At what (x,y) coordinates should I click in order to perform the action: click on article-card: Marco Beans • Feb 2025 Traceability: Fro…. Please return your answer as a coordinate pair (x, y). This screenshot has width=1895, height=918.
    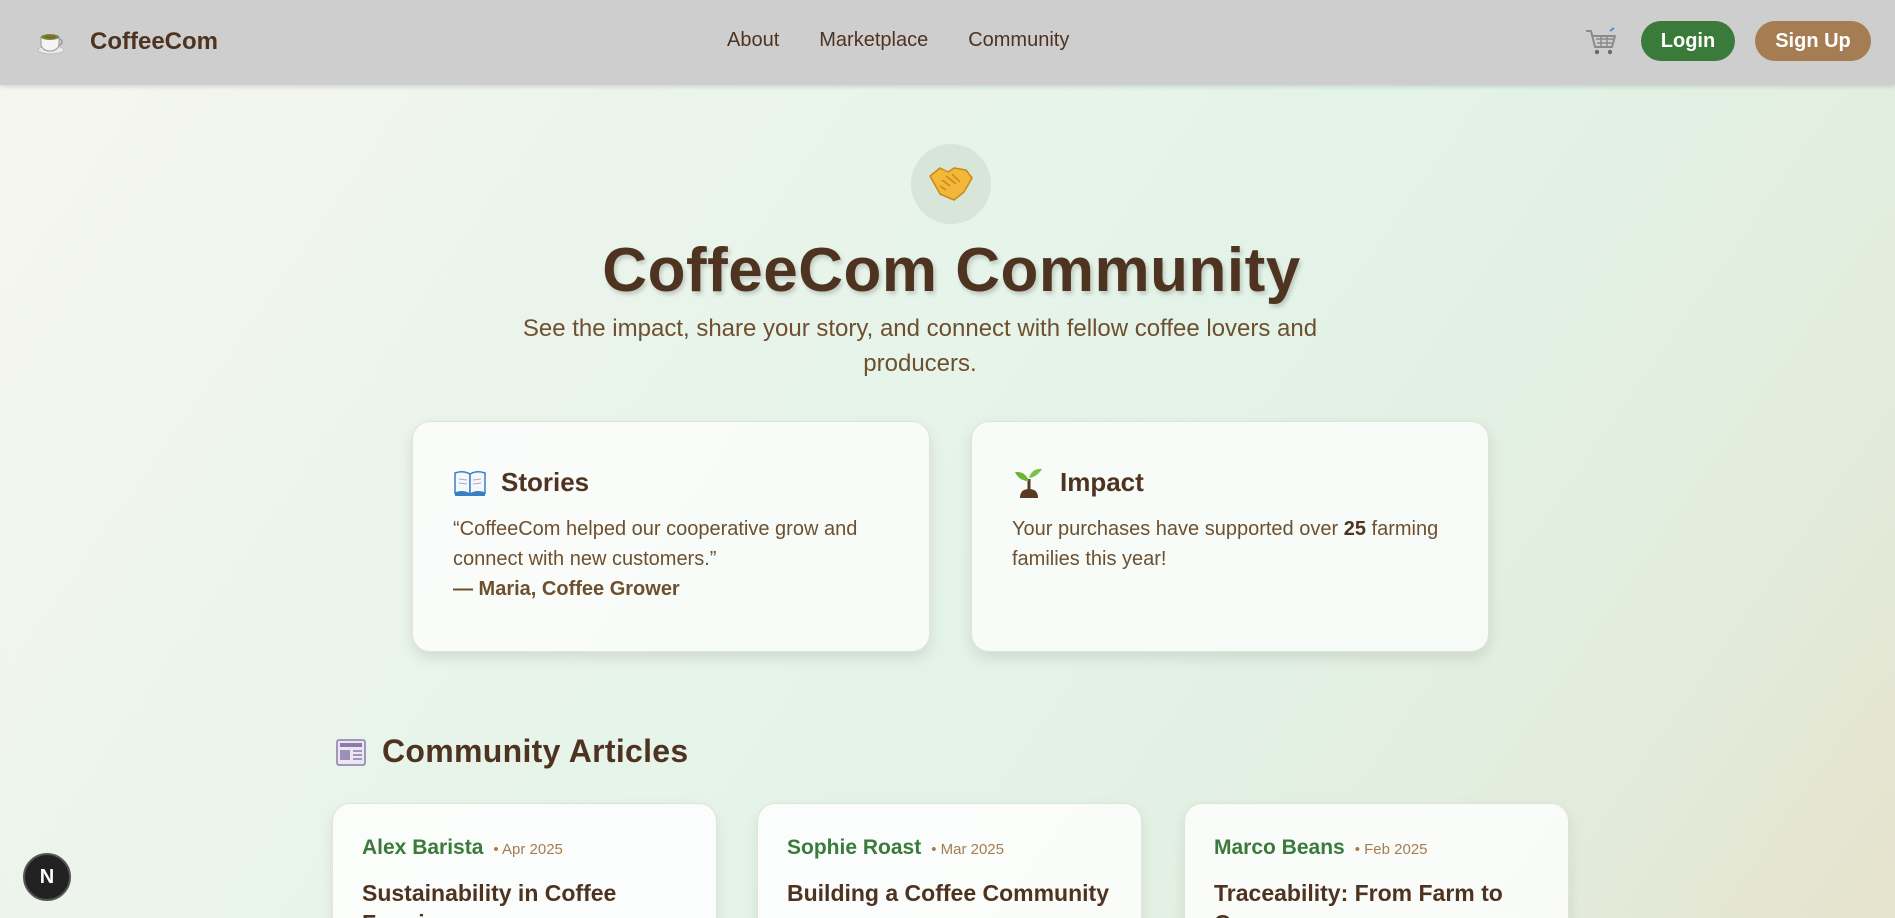
    Looking at the image, I should click on (1376, 860).